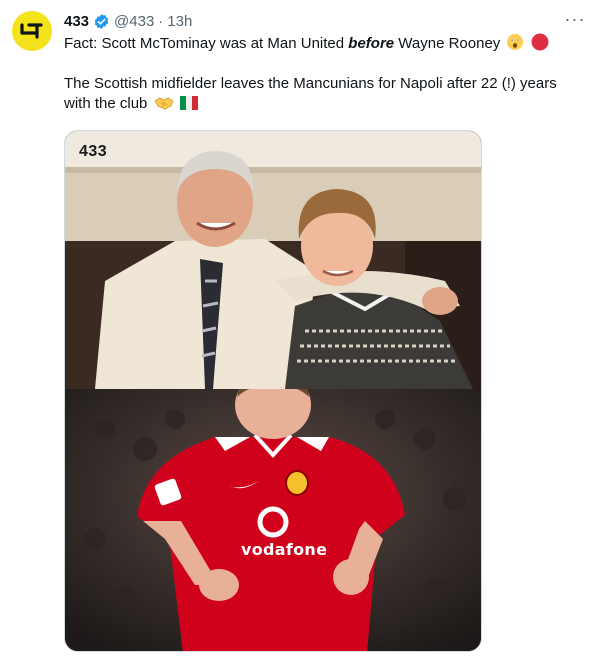 This screenshot has height=661, width=600. I want to click on handshake-emoji, so click(164, 103).